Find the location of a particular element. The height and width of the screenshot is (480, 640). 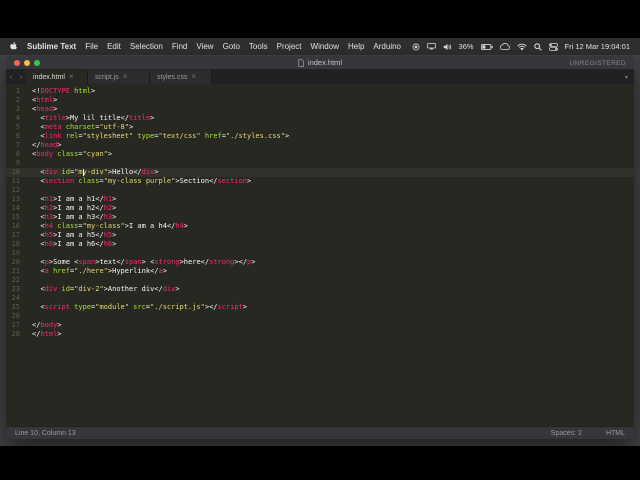

line-number: 14 is located at coordinates (15, 208).